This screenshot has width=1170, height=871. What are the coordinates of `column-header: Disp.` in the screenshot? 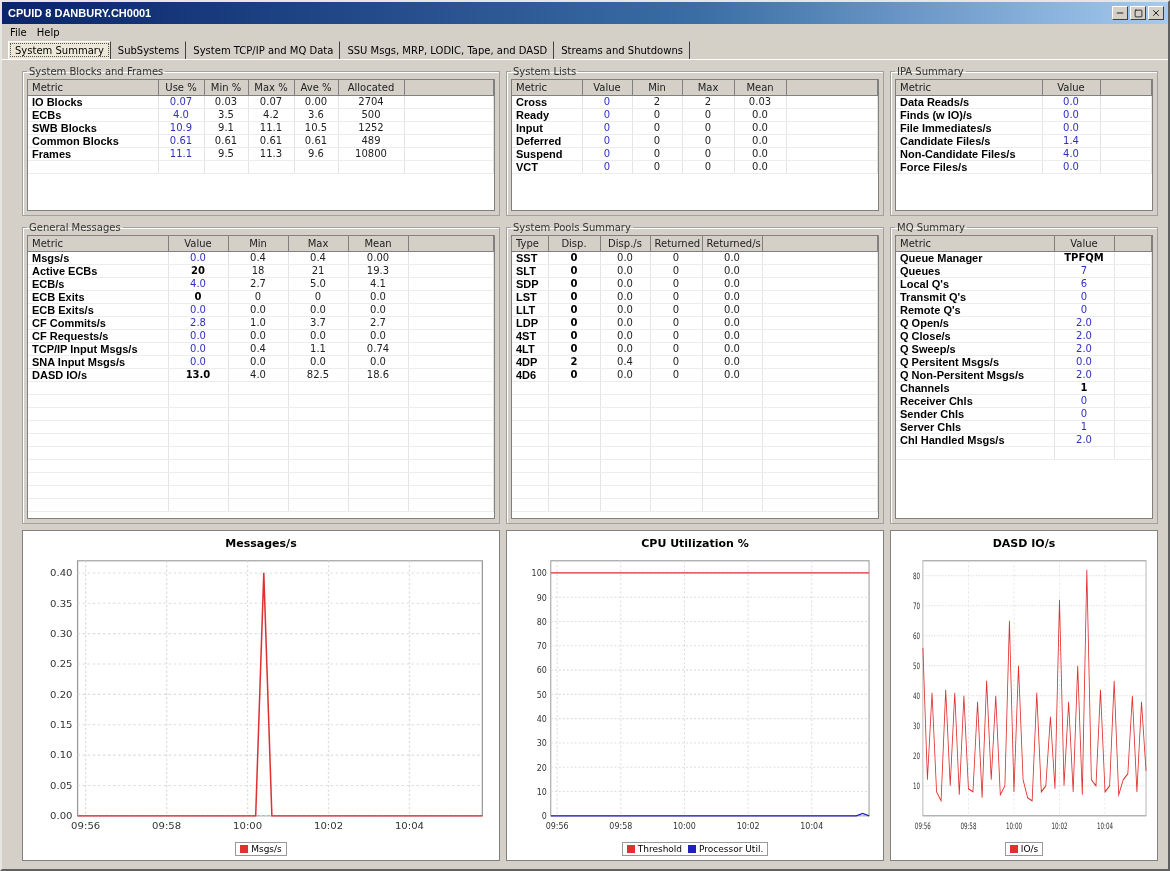 It's located at (574, 244).